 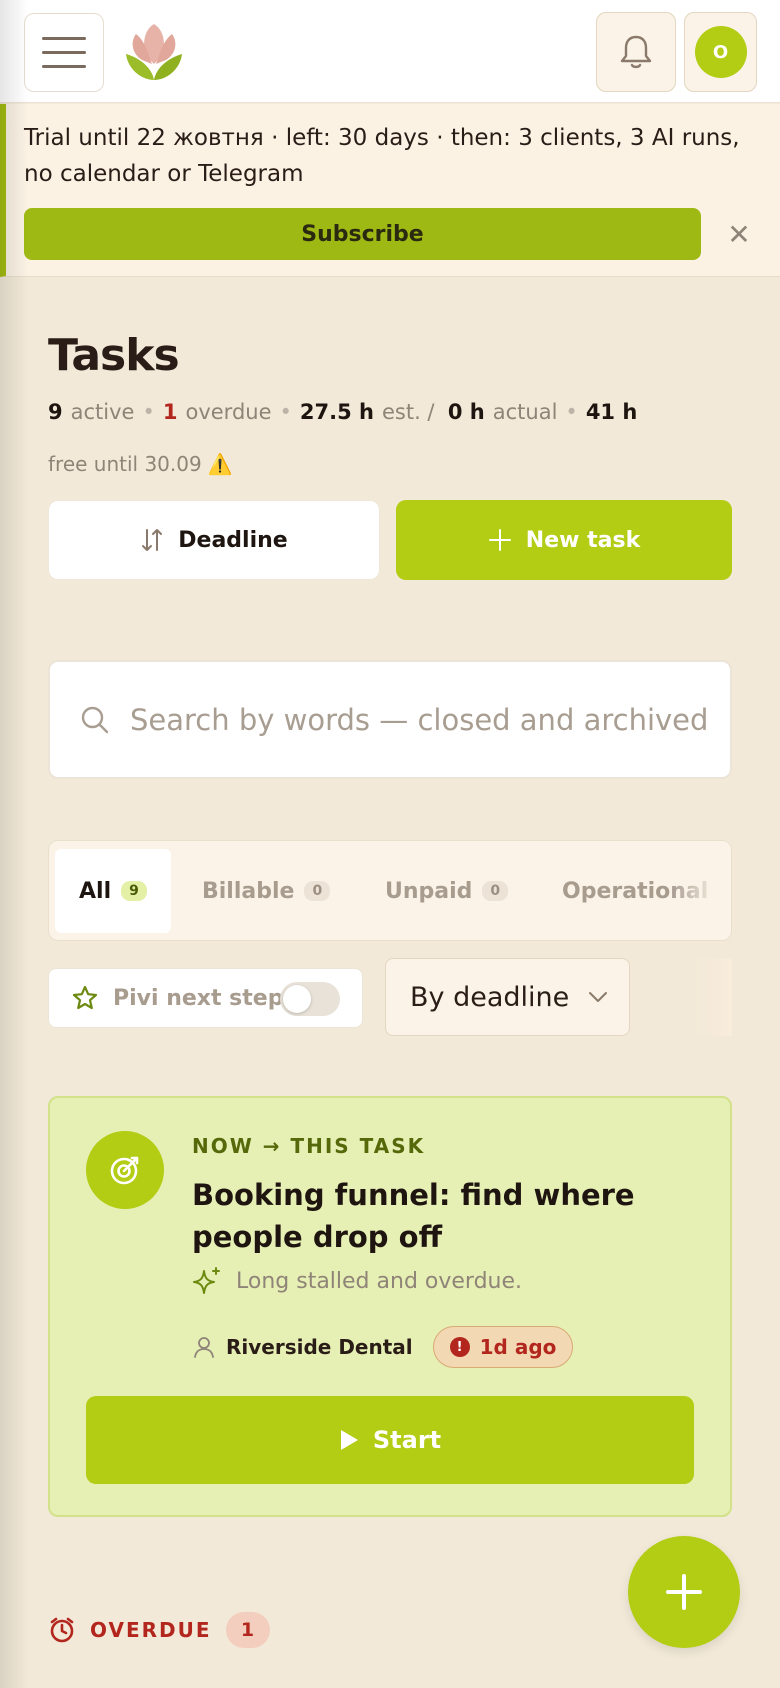 I want to click on new-task-label: New task, so click(x=583, y=540).